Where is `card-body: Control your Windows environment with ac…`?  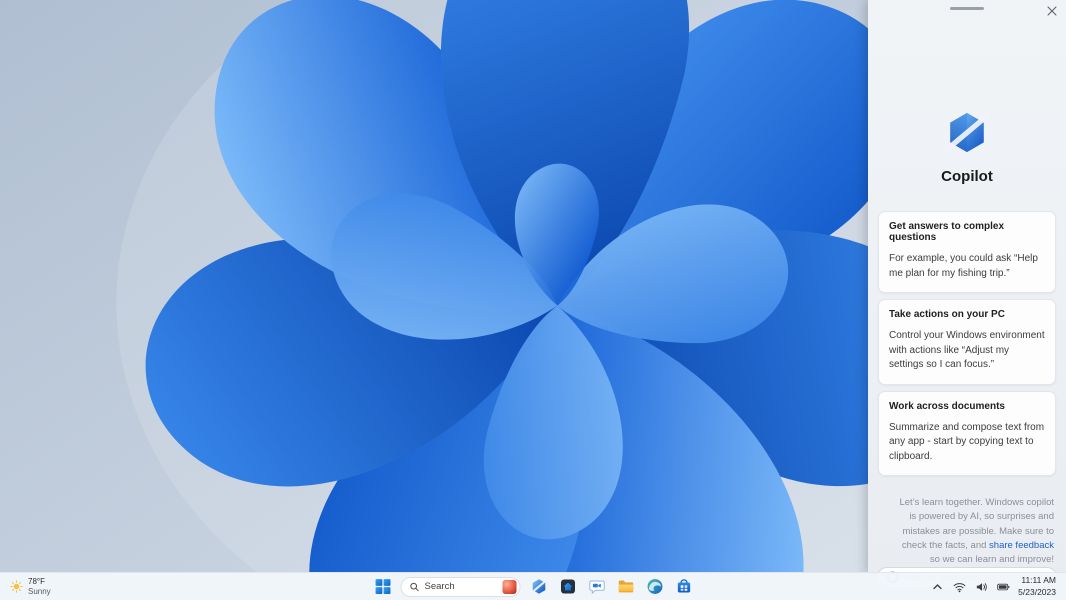
card-body: Control your Windows environment with ac… is located at coordinates (967, 350).